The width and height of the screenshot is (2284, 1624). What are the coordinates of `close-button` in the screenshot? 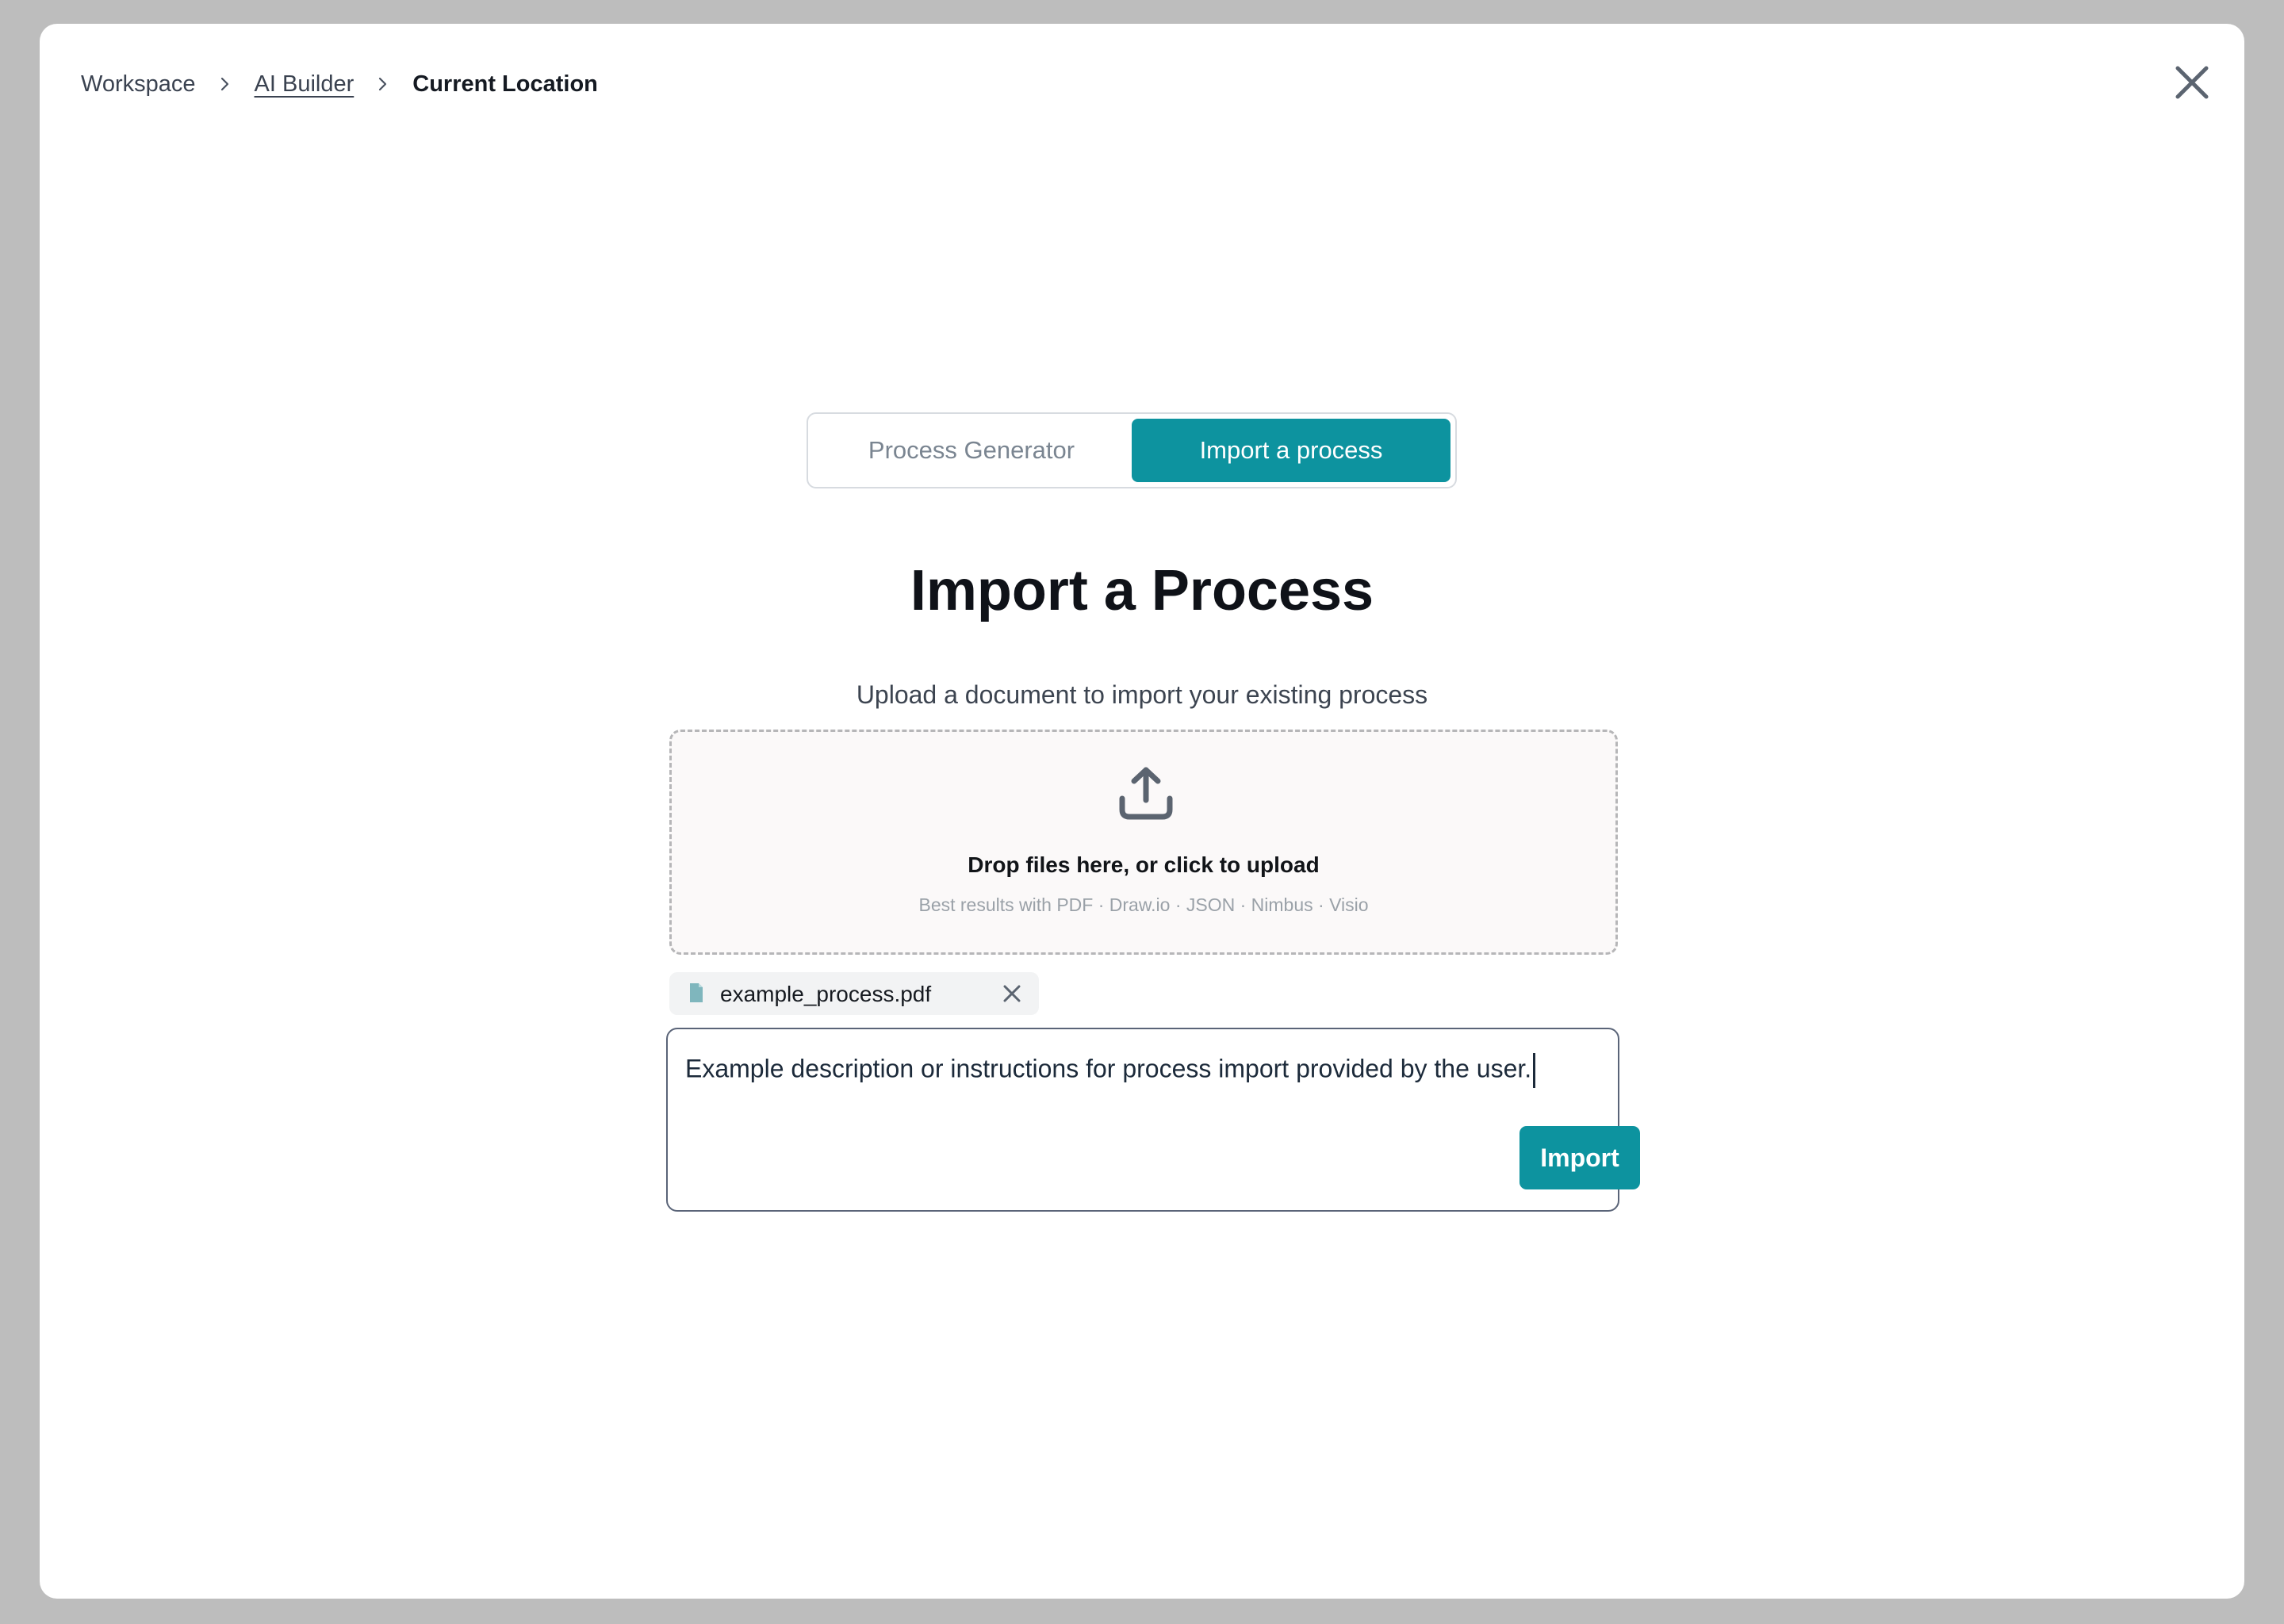 It's located at (2192, 82).